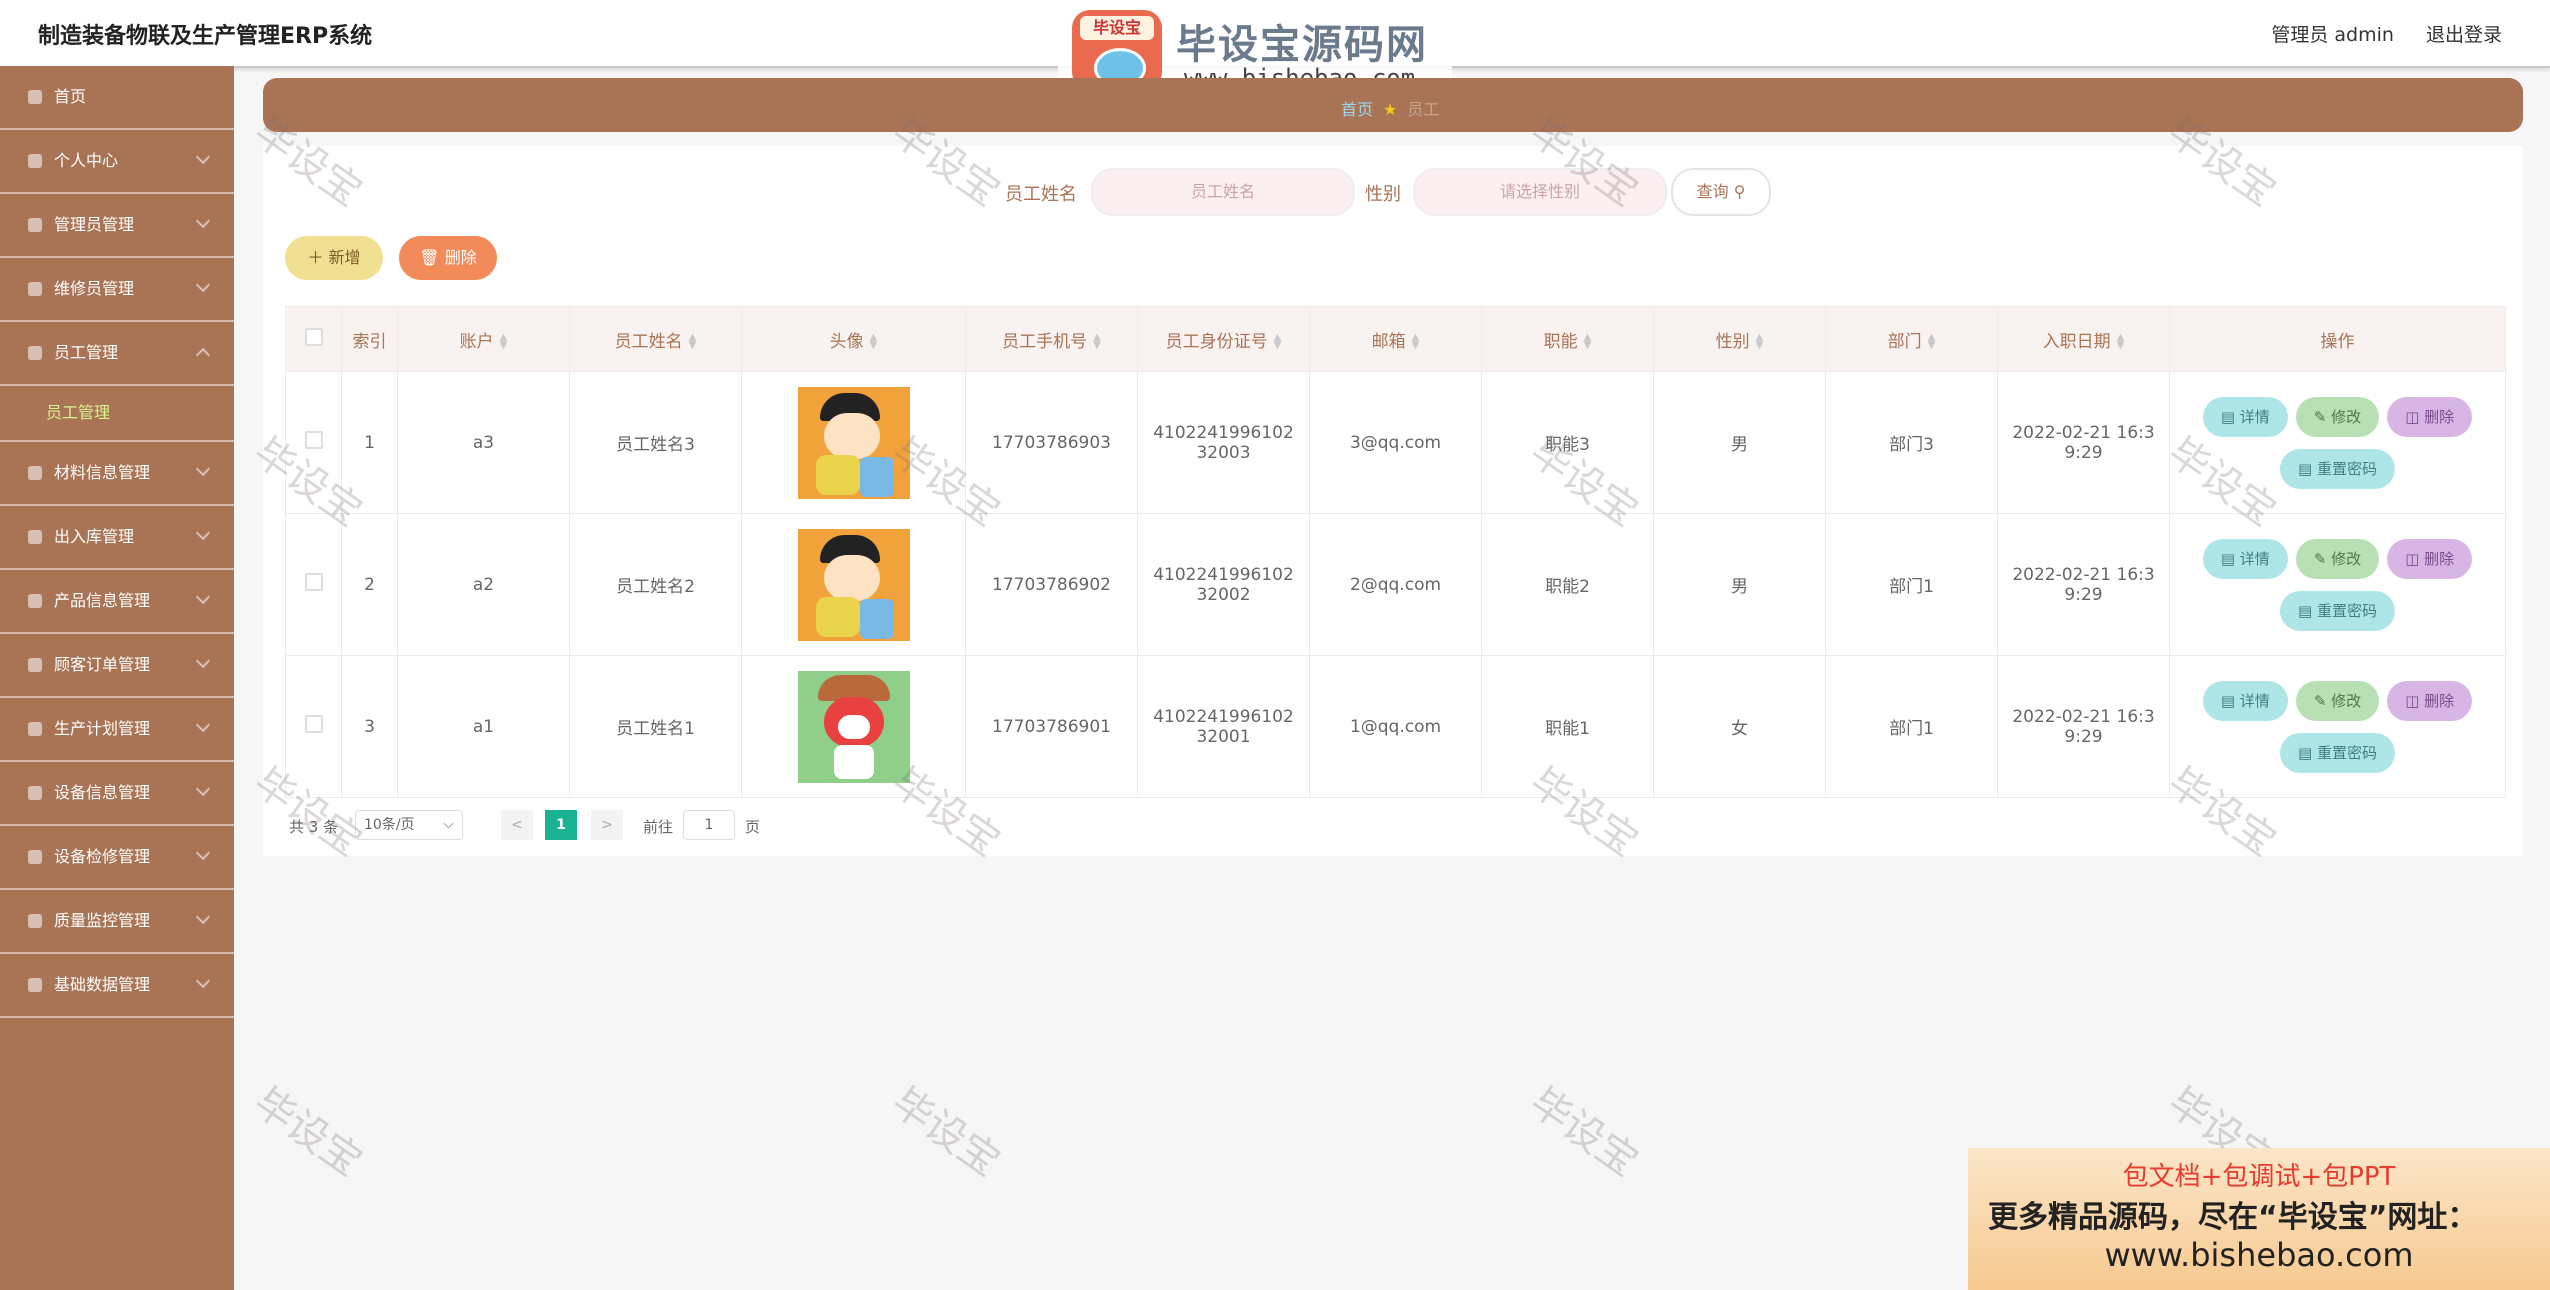  Describe the element at coordinates (117, 666) in the screenshot. I see `sidebar-item-orders: 顾客订单管理` at that location.